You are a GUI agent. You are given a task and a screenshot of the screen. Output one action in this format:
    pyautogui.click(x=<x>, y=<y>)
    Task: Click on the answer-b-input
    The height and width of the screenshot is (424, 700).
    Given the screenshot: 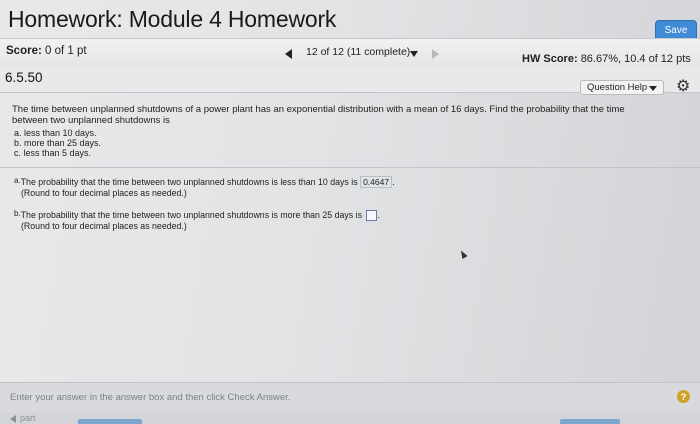 What is the action you would take?
    pyautogui.click(x=372, y=216)
    